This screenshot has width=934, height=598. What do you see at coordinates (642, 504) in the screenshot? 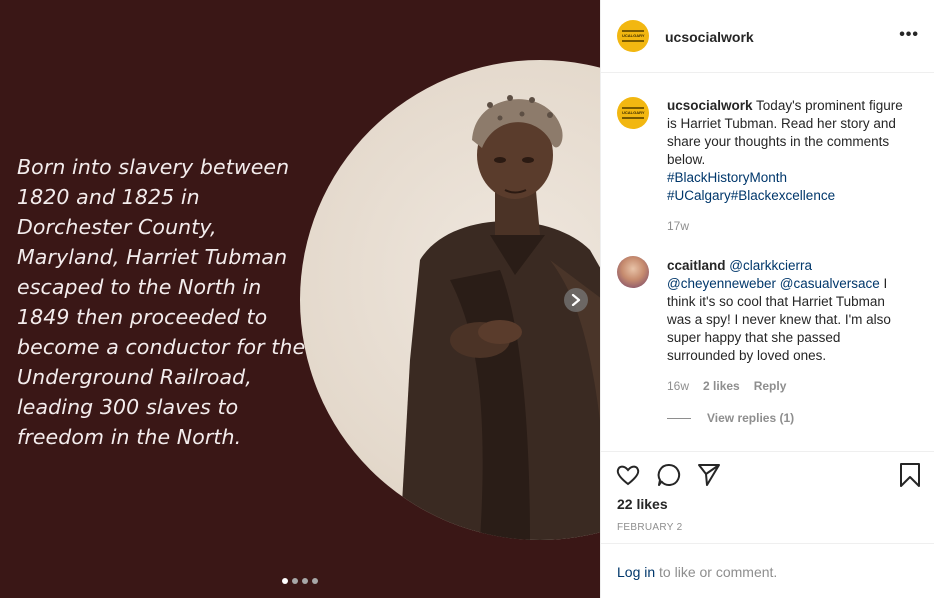
I see `likes-count: 22 likes` at bounding box center [642, 504].